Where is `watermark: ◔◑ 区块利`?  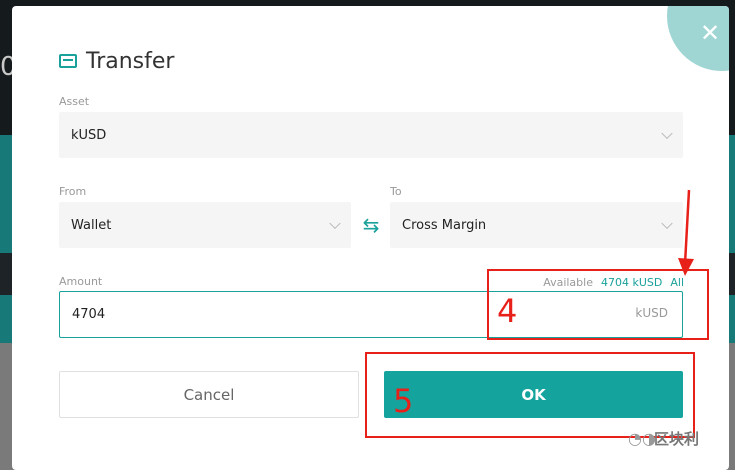
watermark: ◔◑ 区块利 is located at coordinates (663, 438).